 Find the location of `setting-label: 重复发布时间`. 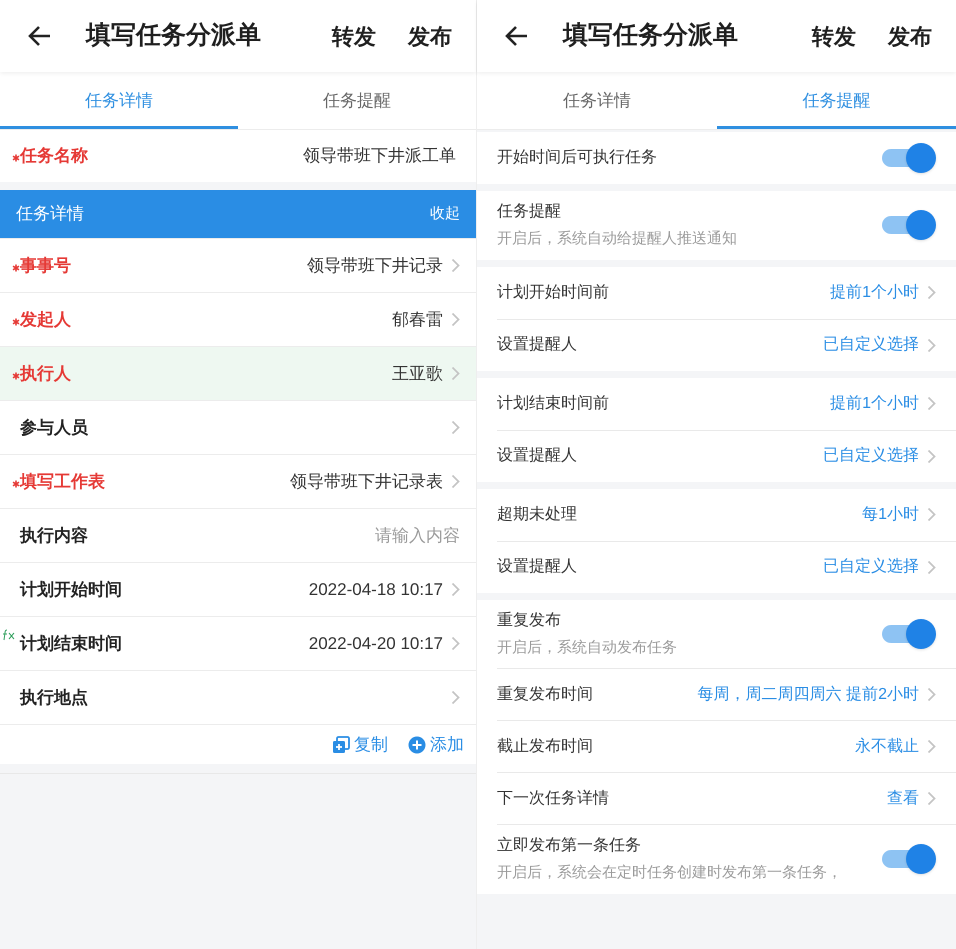

setting-label: 重复发布时间 is located at coordinates (545, 694).